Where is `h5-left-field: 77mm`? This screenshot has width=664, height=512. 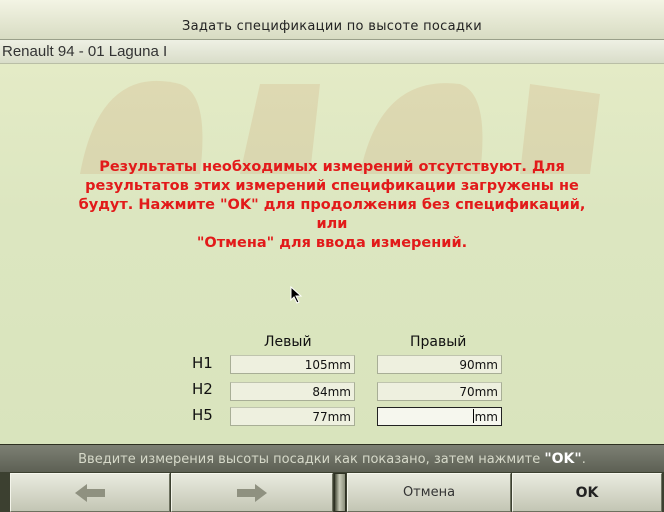 h5-left-field: 77mm is located at coordinates (292, 416).